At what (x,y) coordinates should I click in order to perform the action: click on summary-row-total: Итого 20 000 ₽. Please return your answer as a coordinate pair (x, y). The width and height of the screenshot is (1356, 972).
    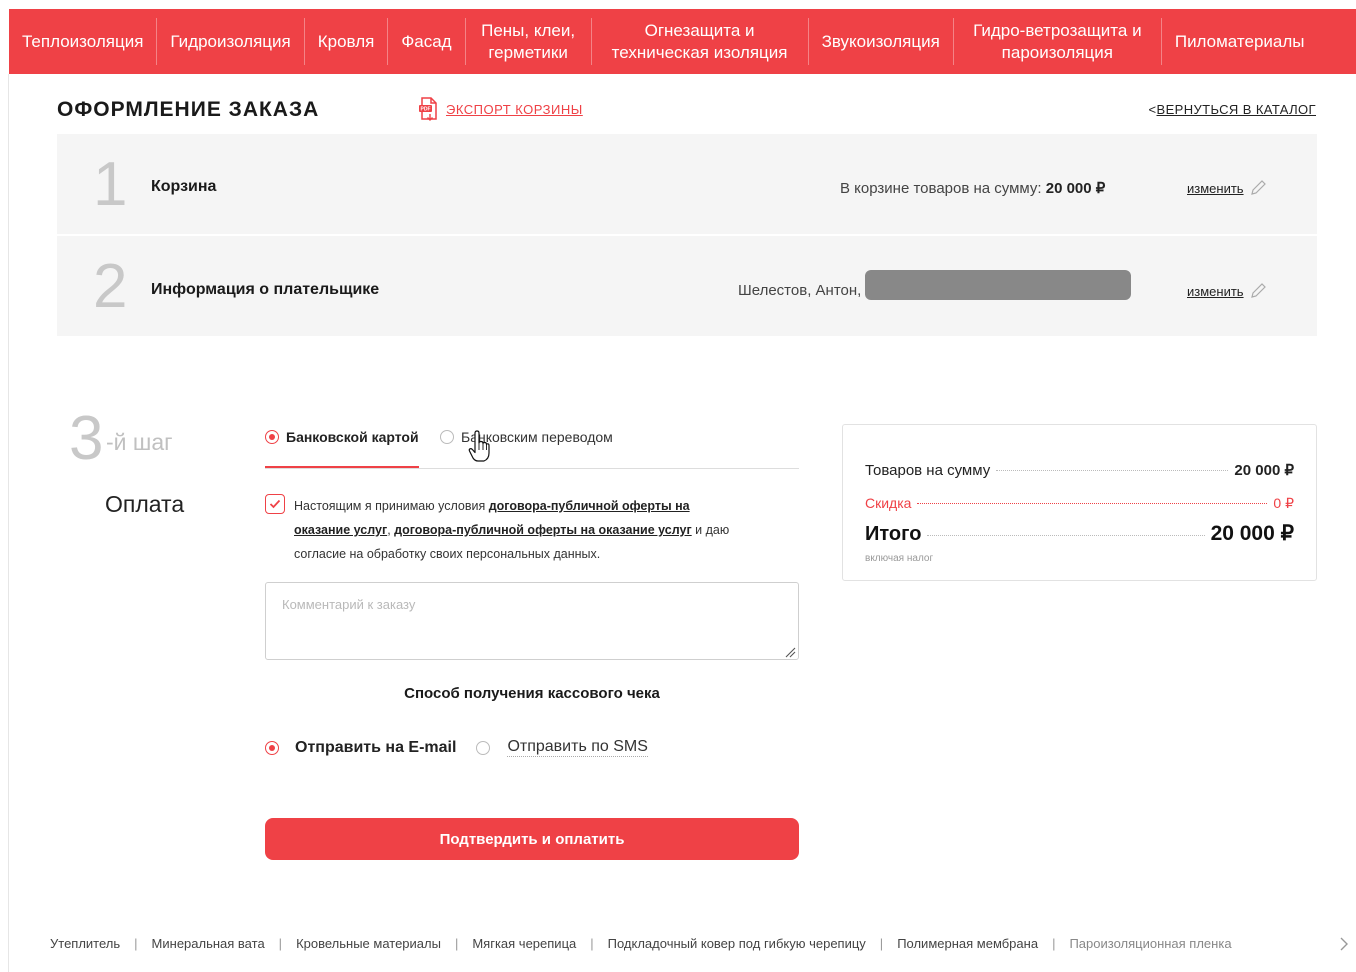
    Looking at the image, I should click on (1079, 533).